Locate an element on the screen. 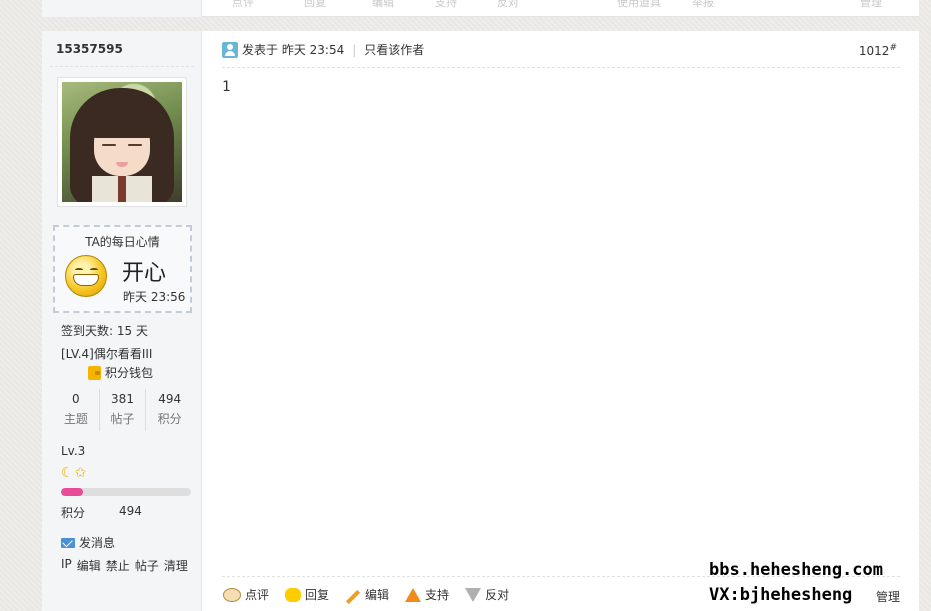  send-message-label: 发消息 is located at coordinates (97, 543).